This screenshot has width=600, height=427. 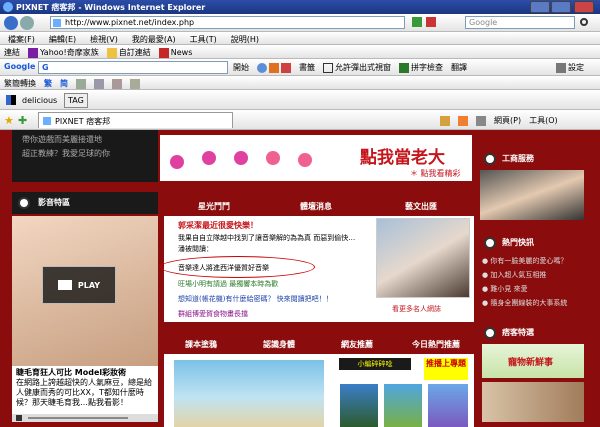 What do you see at coordinates (300, 83) in the screenshot?
I see `conversion-bar: 繁簡轉換 繁 简` at bounding box center [300, 83].